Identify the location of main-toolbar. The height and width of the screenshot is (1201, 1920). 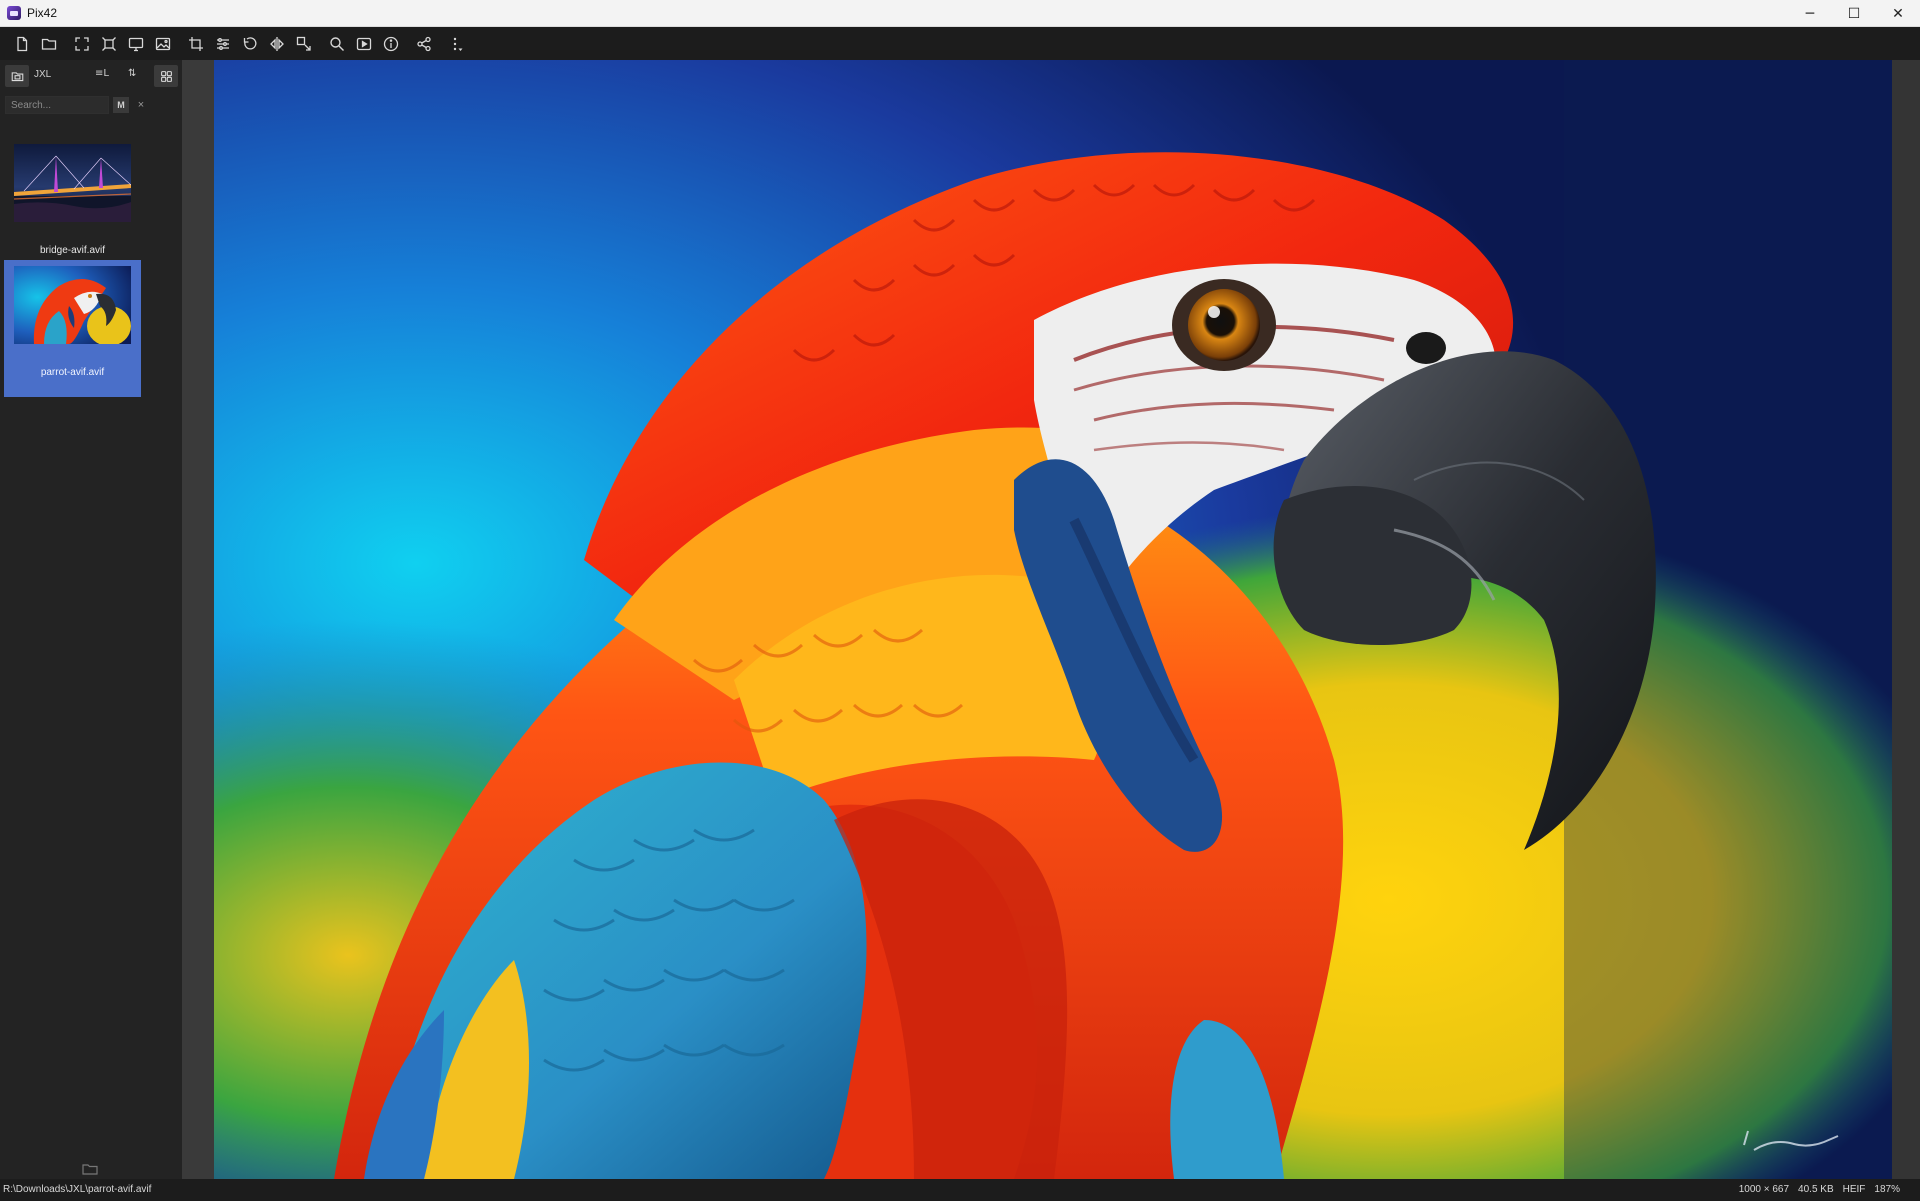
(960, 43).